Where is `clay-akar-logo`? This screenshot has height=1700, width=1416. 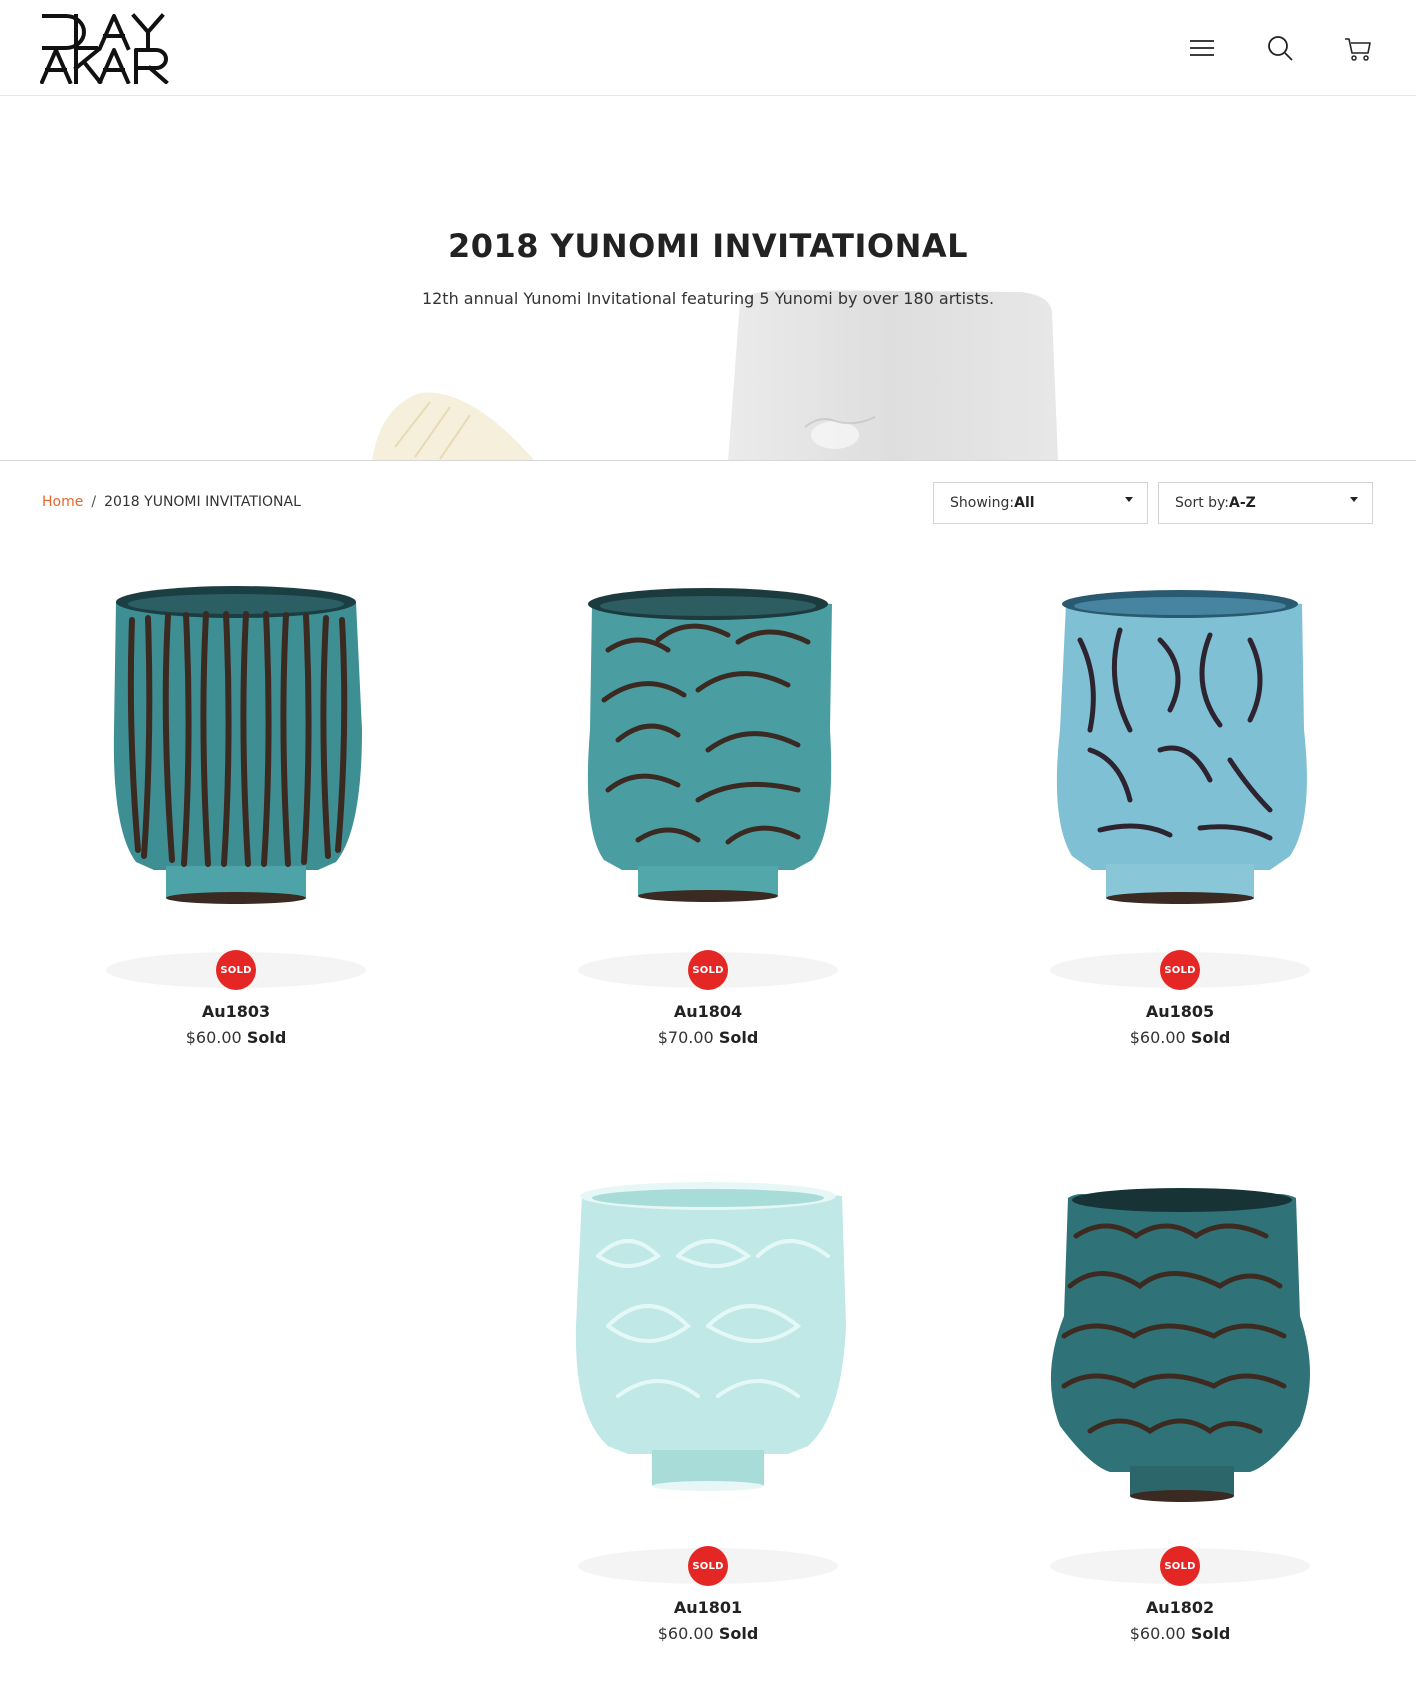
clay-akar-logo is located at coordinates (109, 48).